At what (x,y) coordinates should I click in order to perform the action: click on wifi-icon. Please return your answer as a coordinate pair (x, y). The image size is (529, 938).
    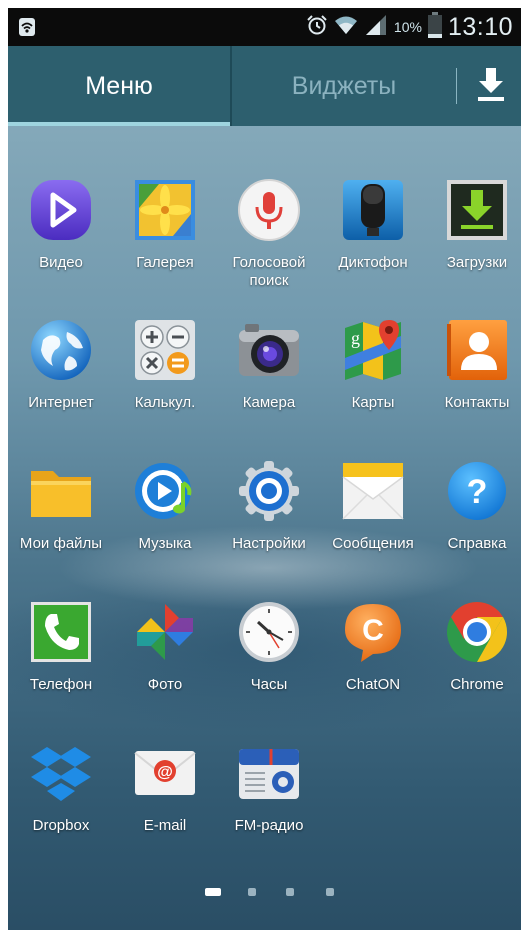
    Looking at the image, I should click on (346, 27).